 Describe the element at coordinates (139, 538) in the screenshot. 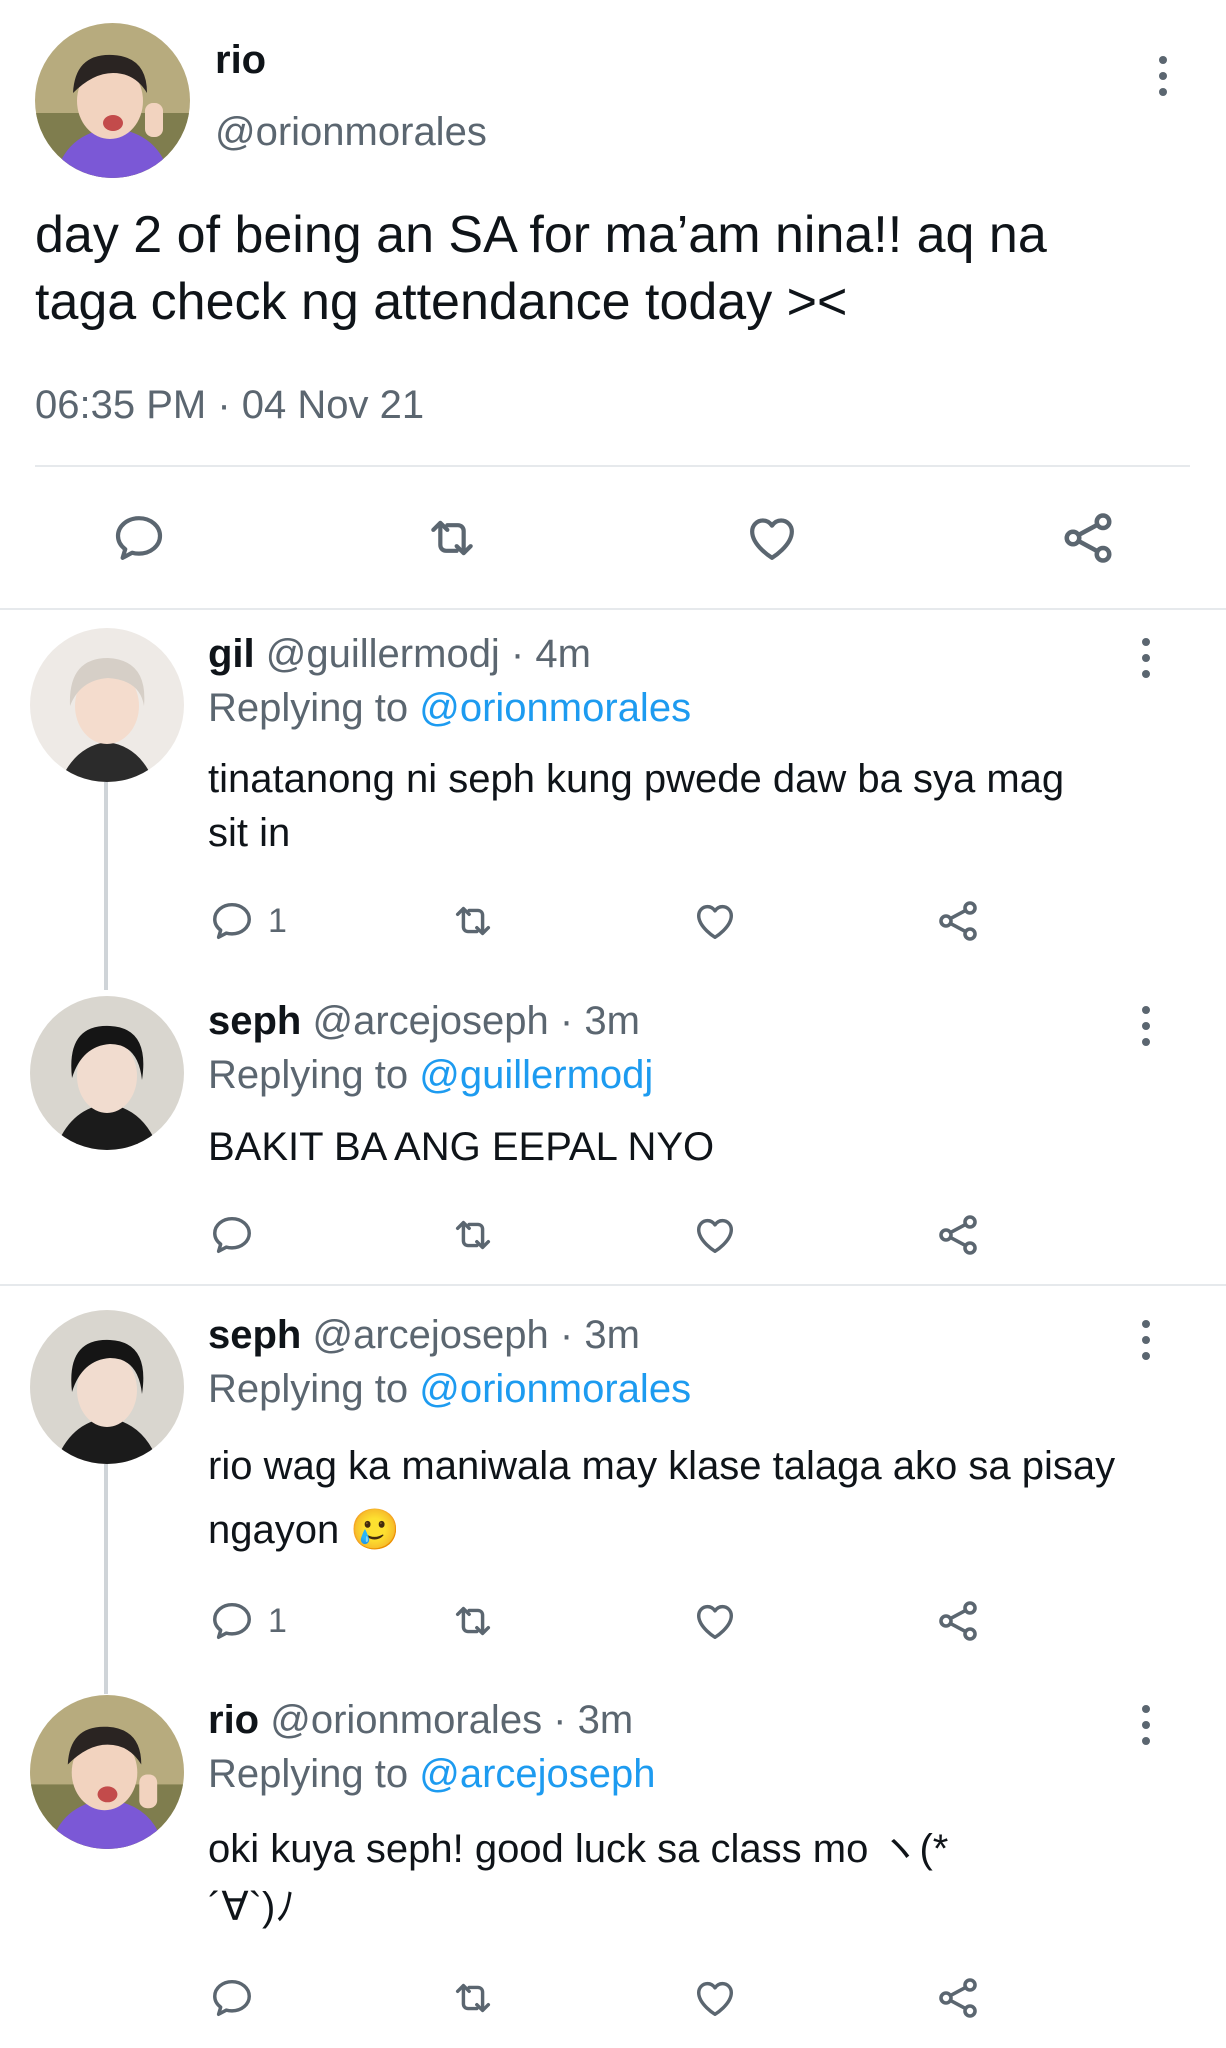

I see `main-reply-icon` at that location.